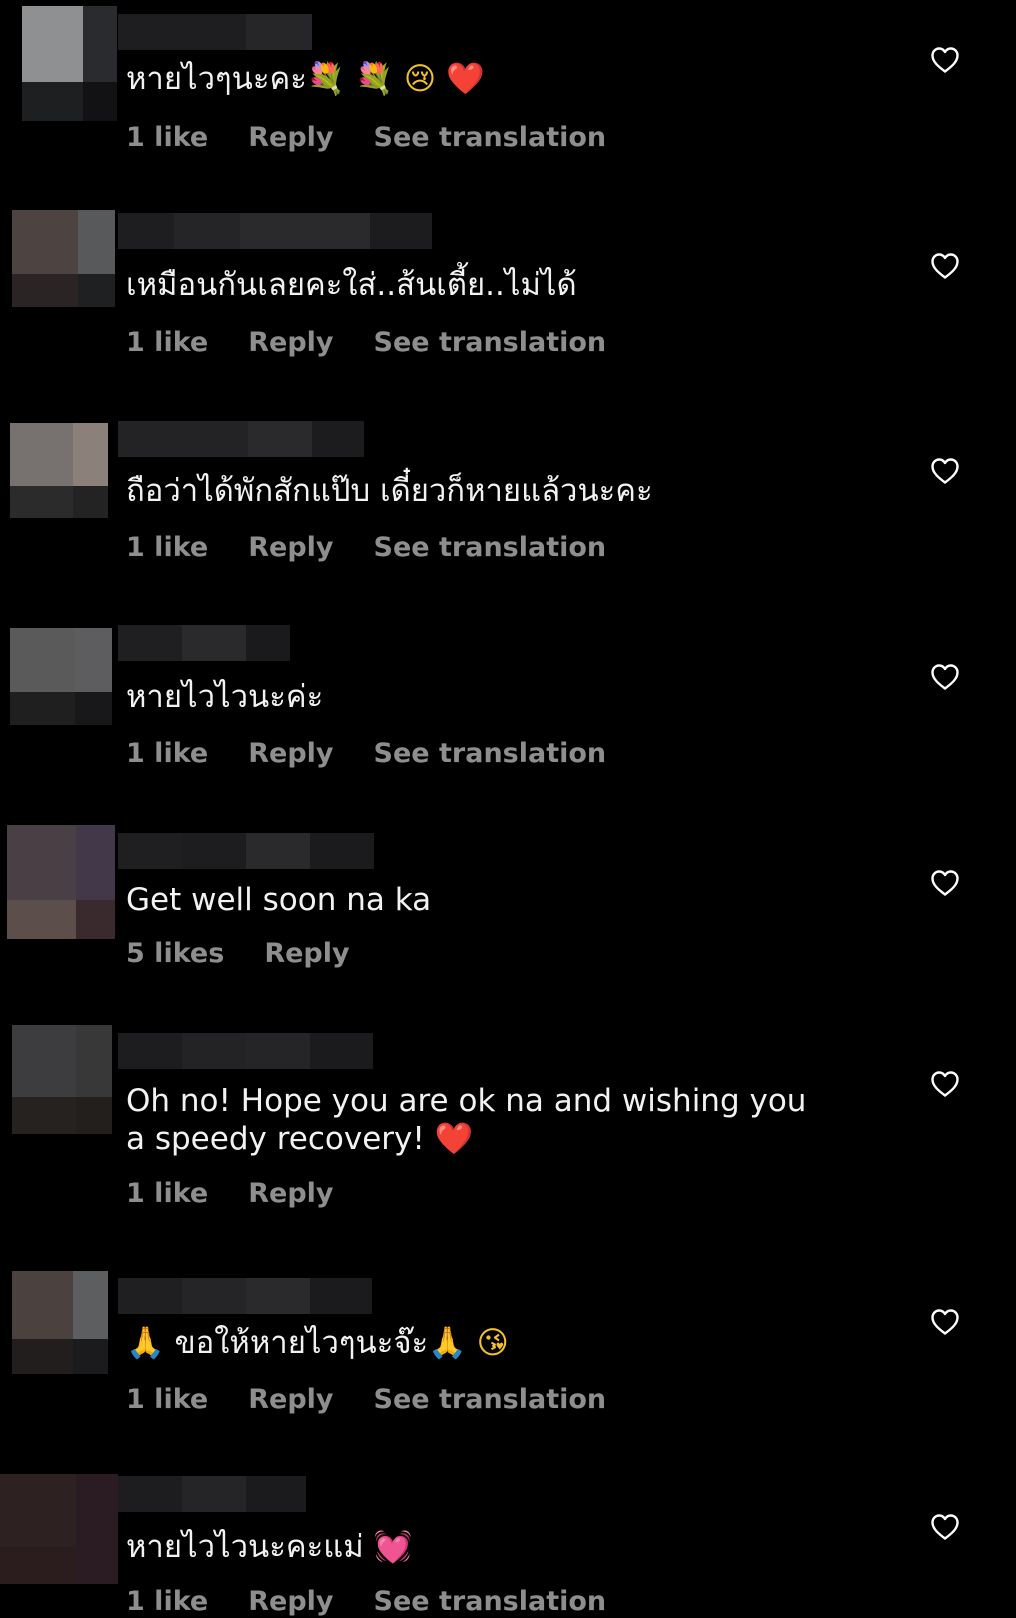 This screenshot has width=1016, height=1618. I want to click on face-blowing-kiss-emoji: 😘, so click(492, 1343).